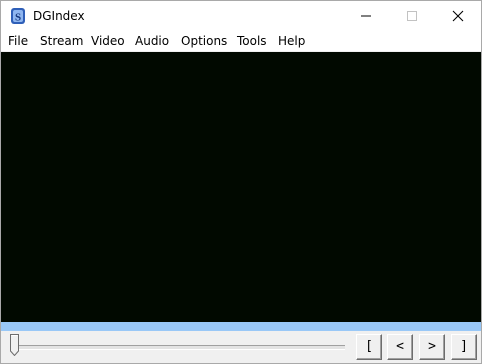 The image size is (482, 364). Describe the element at coordinates (291, 41) in the screenshot. I see `menu-help: Help` at that location.